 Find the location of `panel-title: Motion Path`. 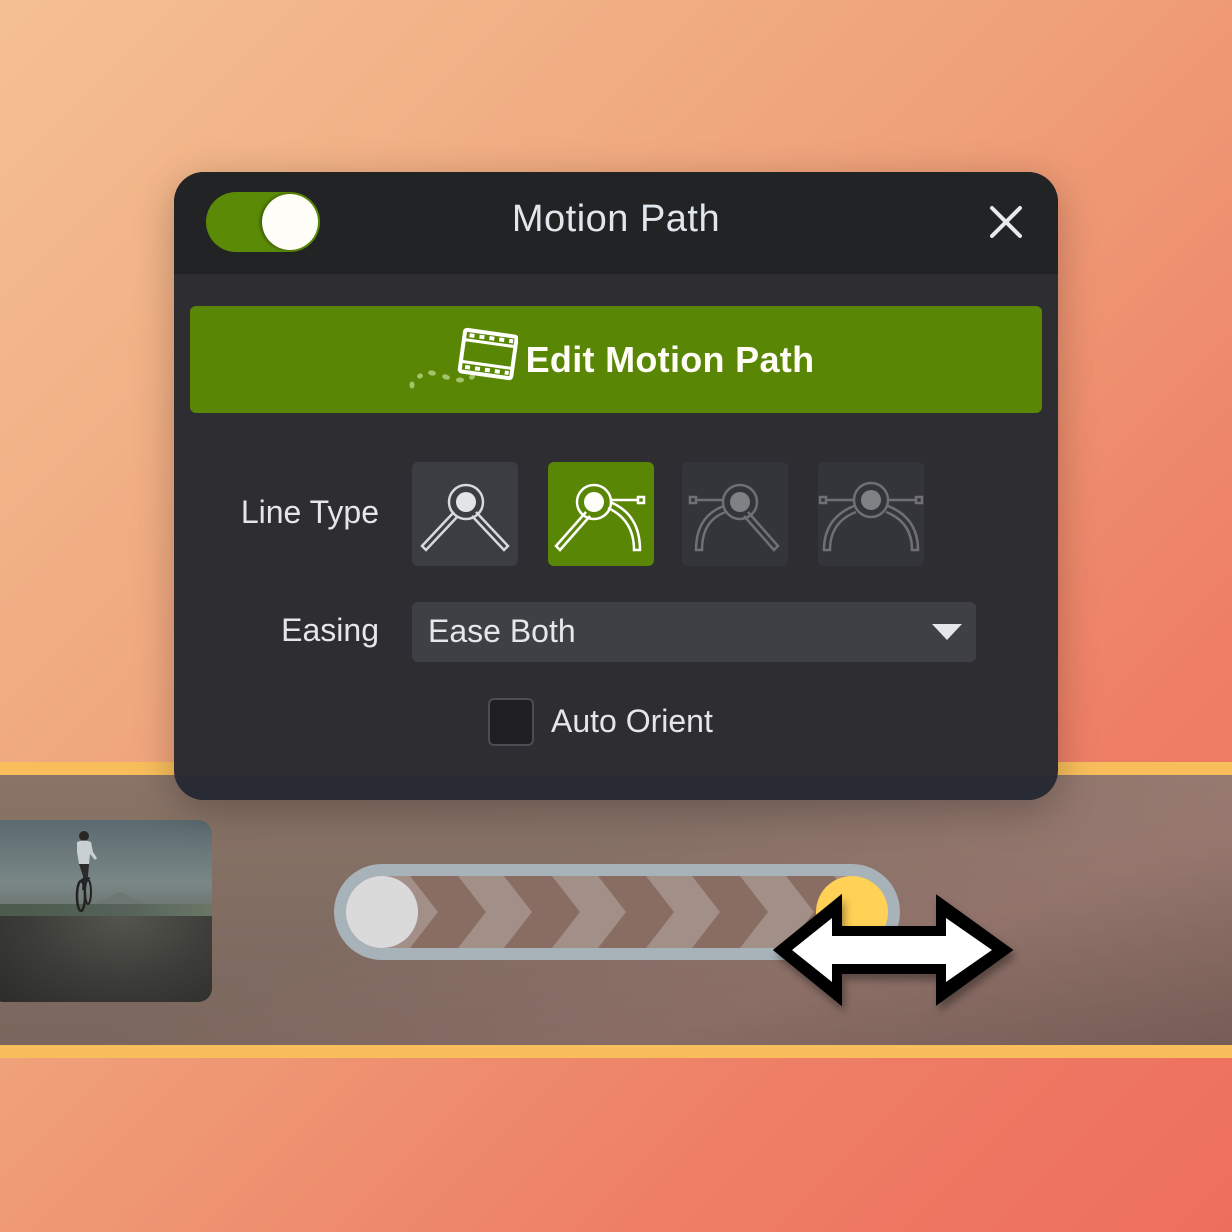

panel-title: Motion Path is located at coordinates (616, 219).